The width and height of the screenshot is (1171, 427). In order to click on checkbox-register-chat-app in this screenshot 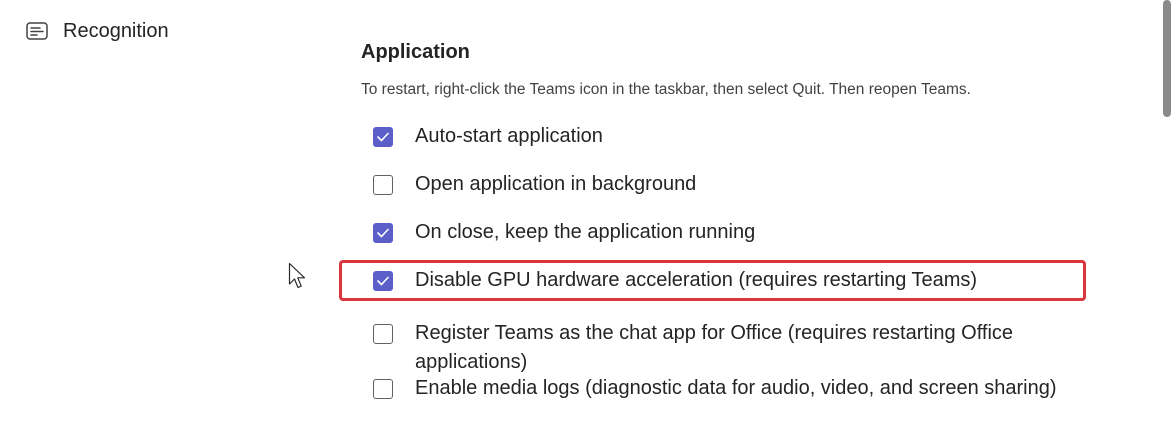, I will do `click(383, 334)`.